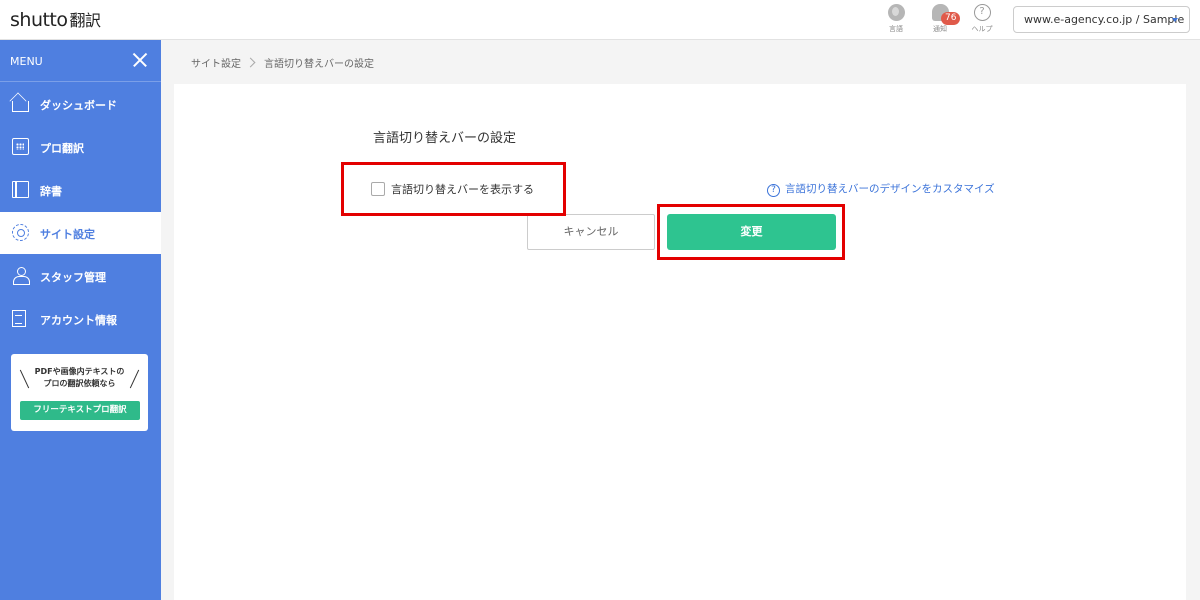 The image size is (1200, 600). I want to click on help-button: ? ヘルプ, so click(982, 21).